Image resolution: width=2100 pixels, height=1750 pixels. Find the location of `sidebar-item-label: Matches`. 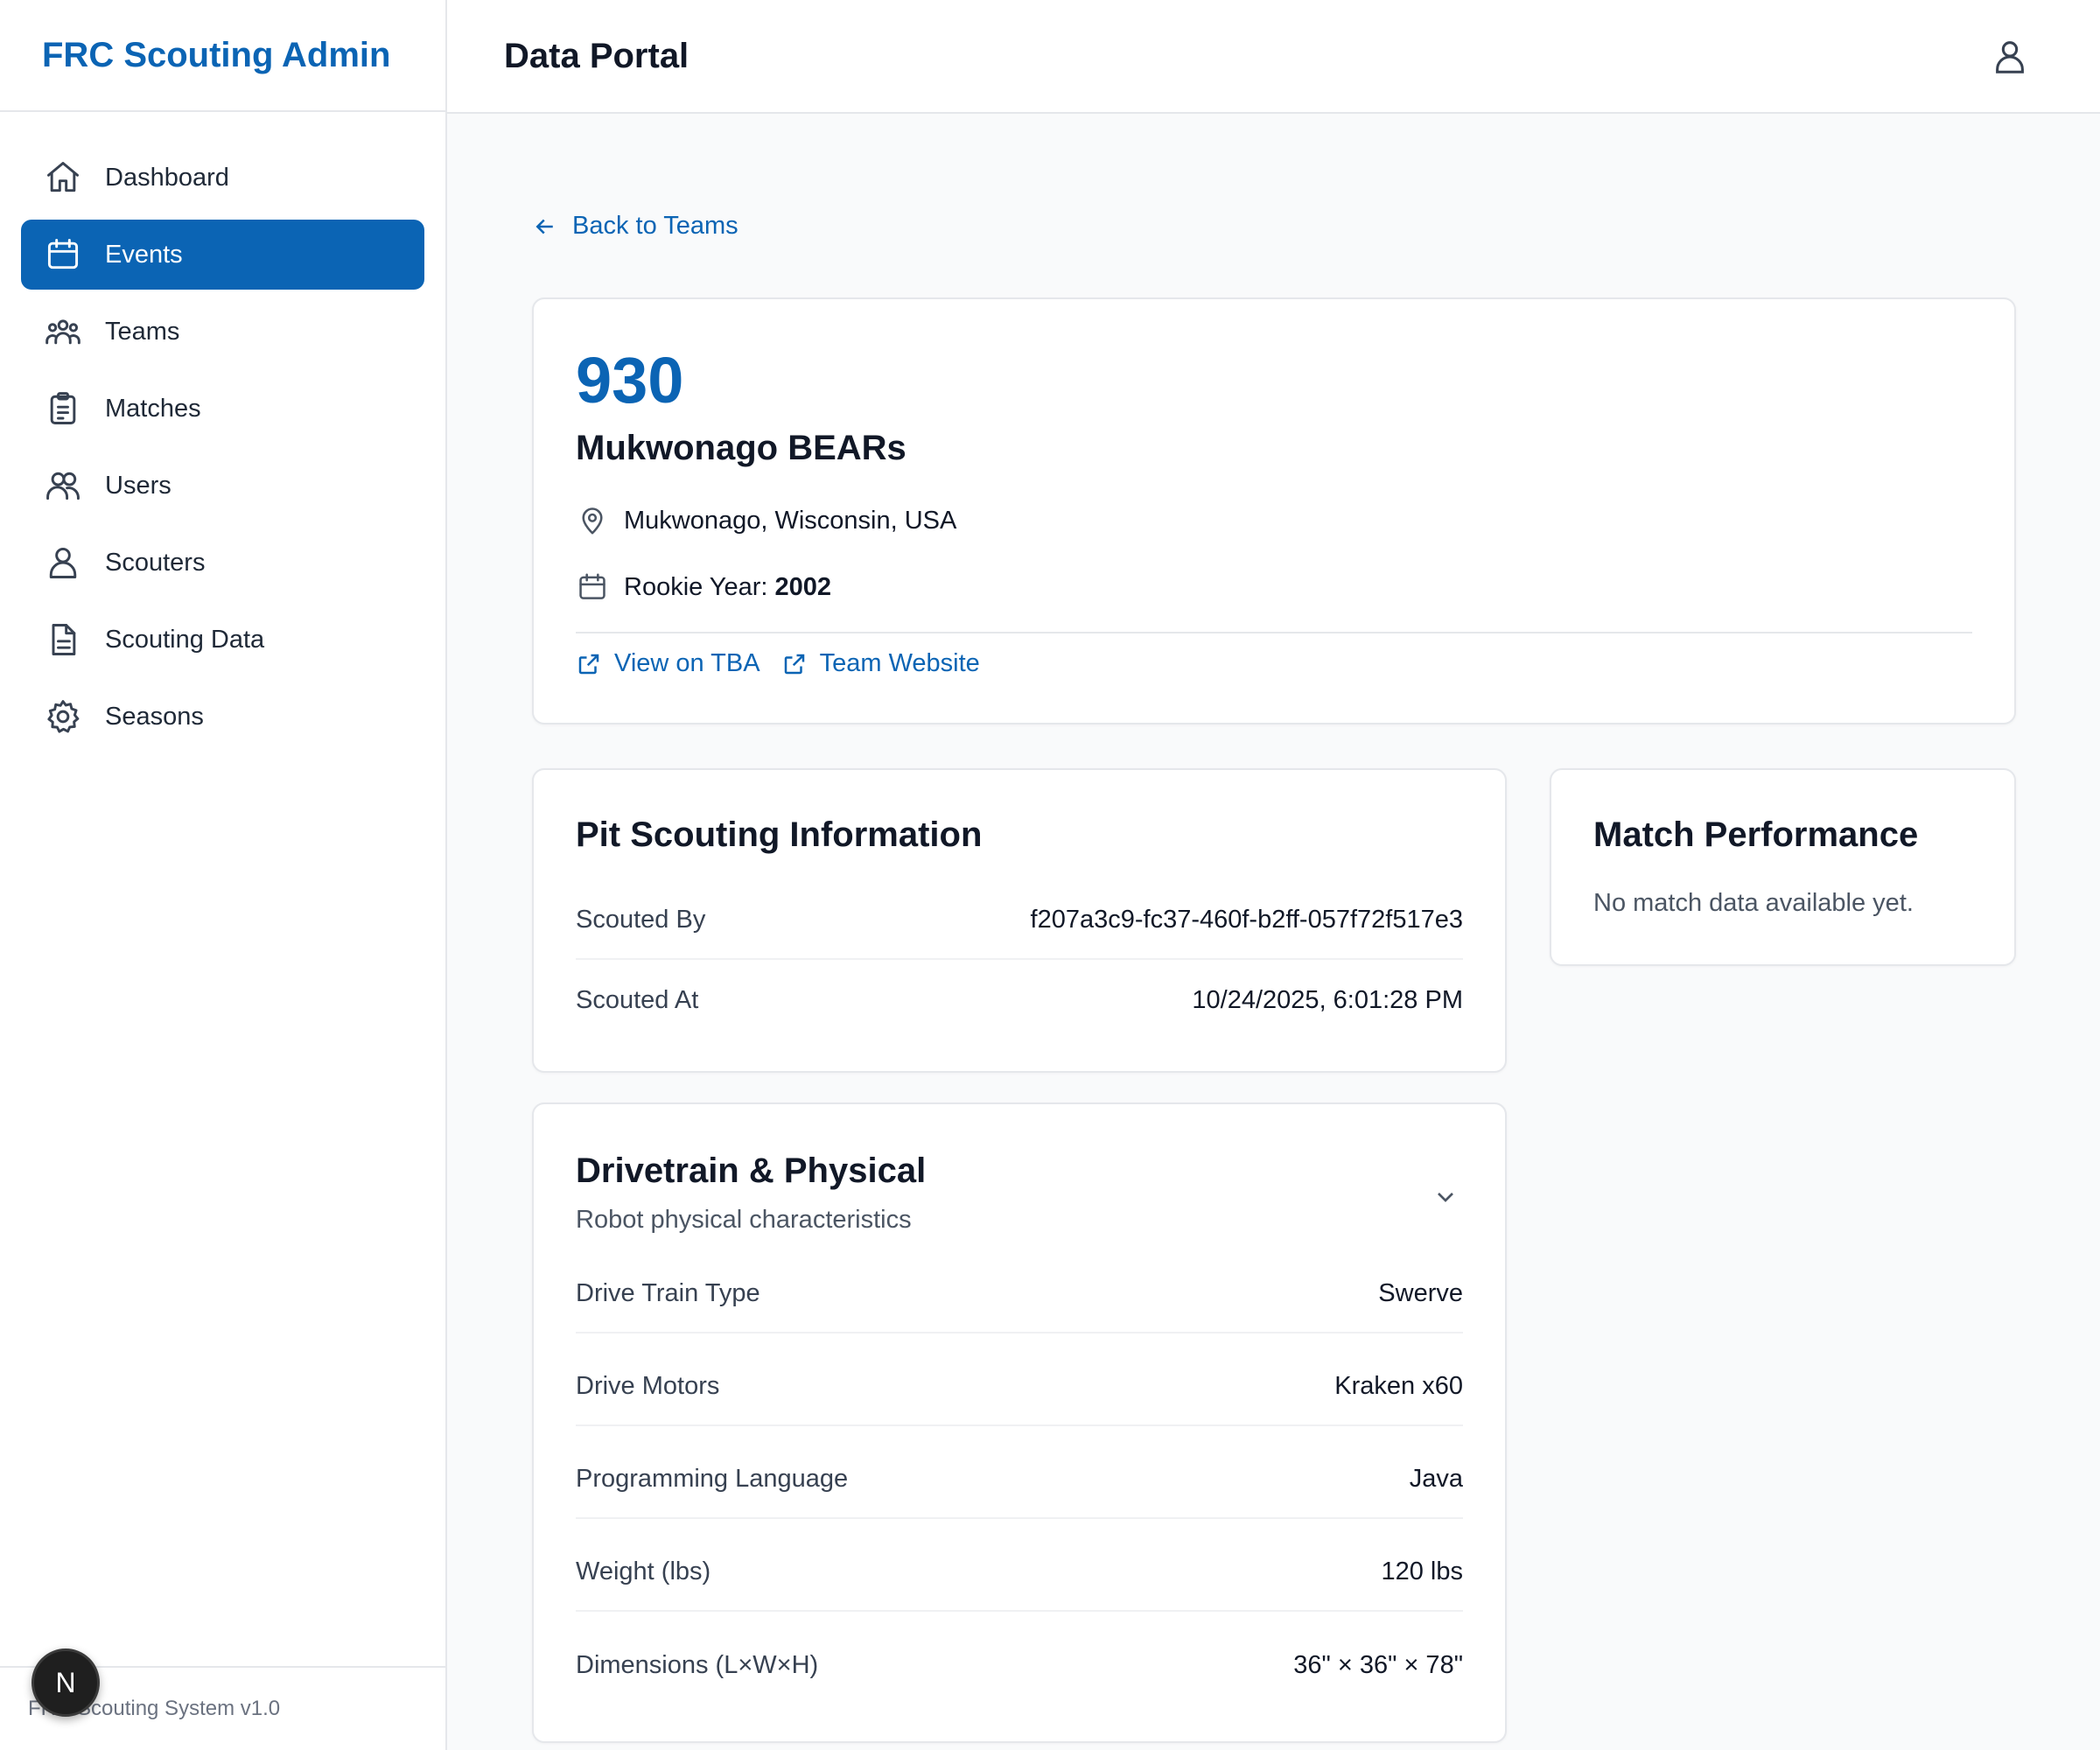

sidebar-item-label: Matches is located at coordinates (153, 408).